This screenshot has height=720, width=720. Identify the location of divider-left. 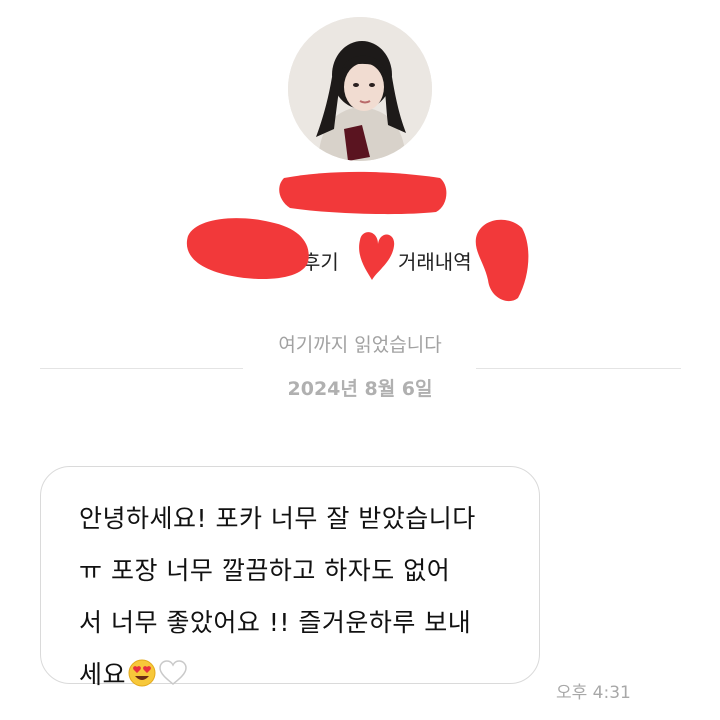
(141, 368).